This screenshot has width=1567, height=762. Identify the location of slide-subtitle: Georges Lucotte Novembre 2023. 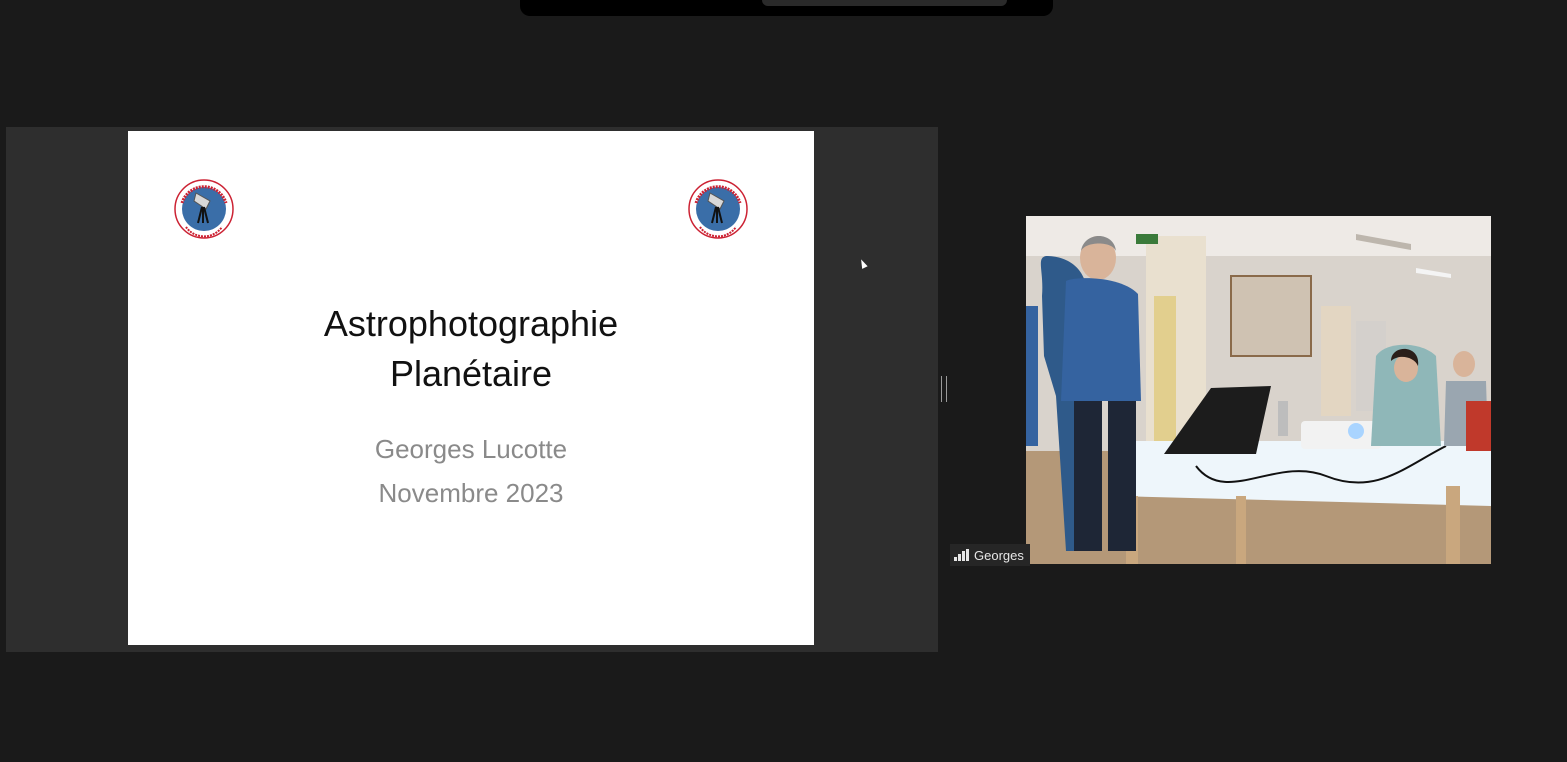
(471, 471).